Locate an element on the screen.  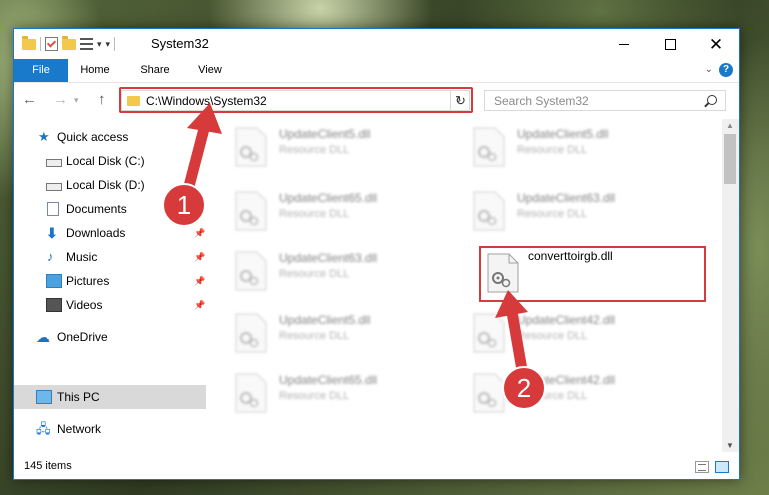
sidebar-item-local-disk-c: Local Disk (C:) is located at coordinates (110, 161).